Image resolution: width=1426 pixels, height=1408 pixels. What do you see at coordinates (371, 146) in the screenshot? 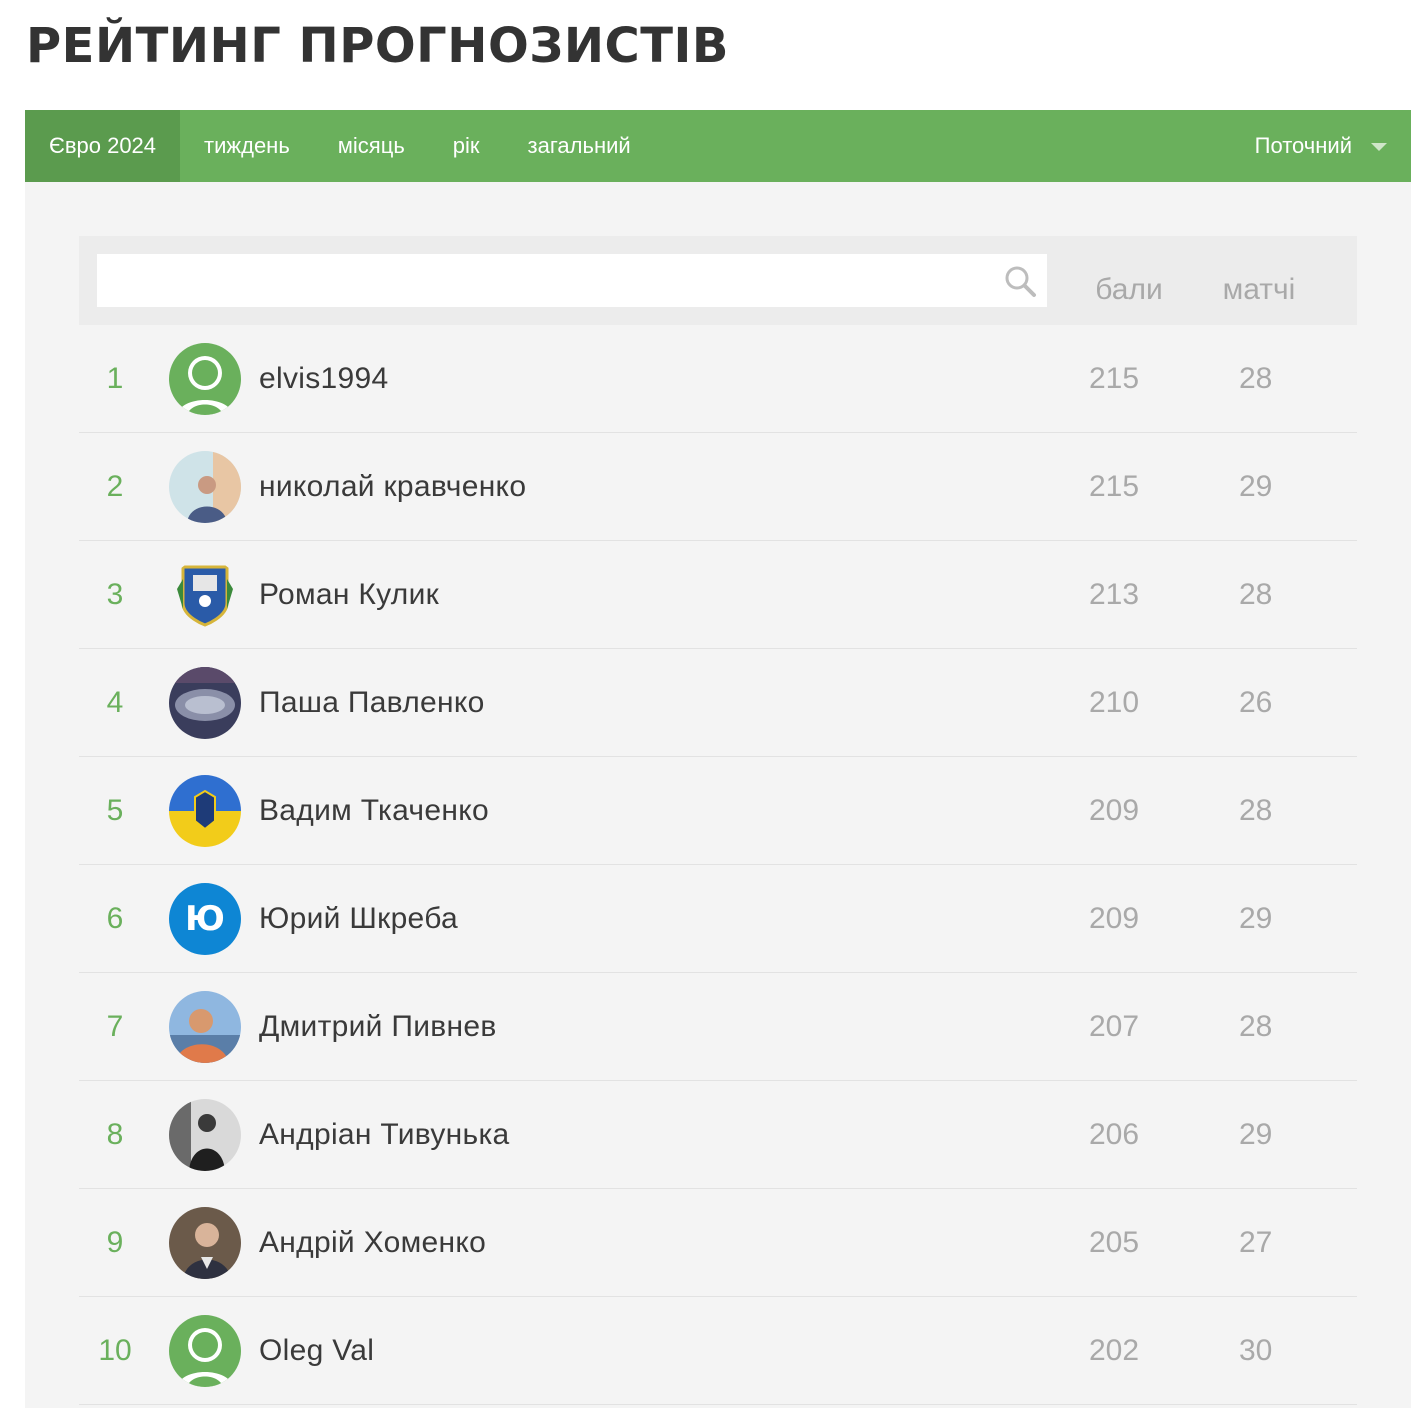
I see `tab-month: місяць` at bounding box center [371, 146].